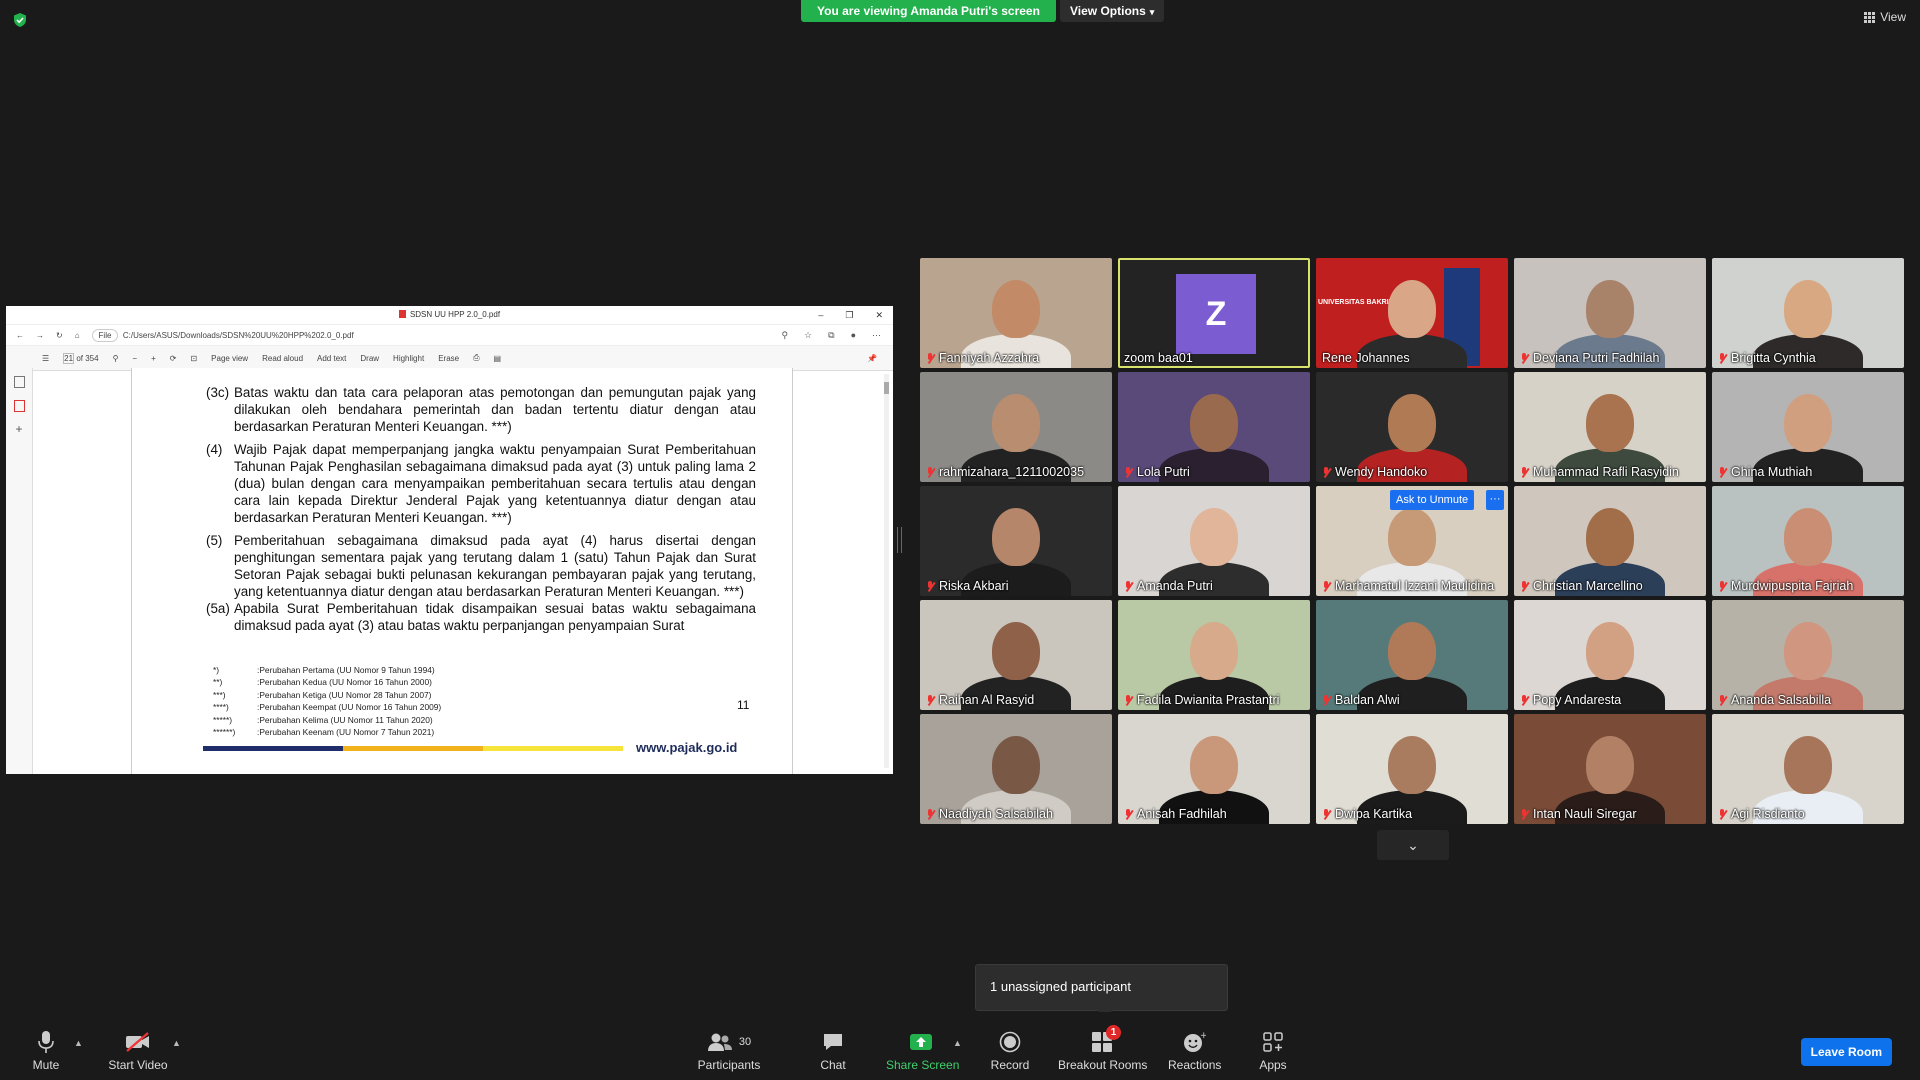  I want to click on zoom-out-icon: −, so click(135, 358).